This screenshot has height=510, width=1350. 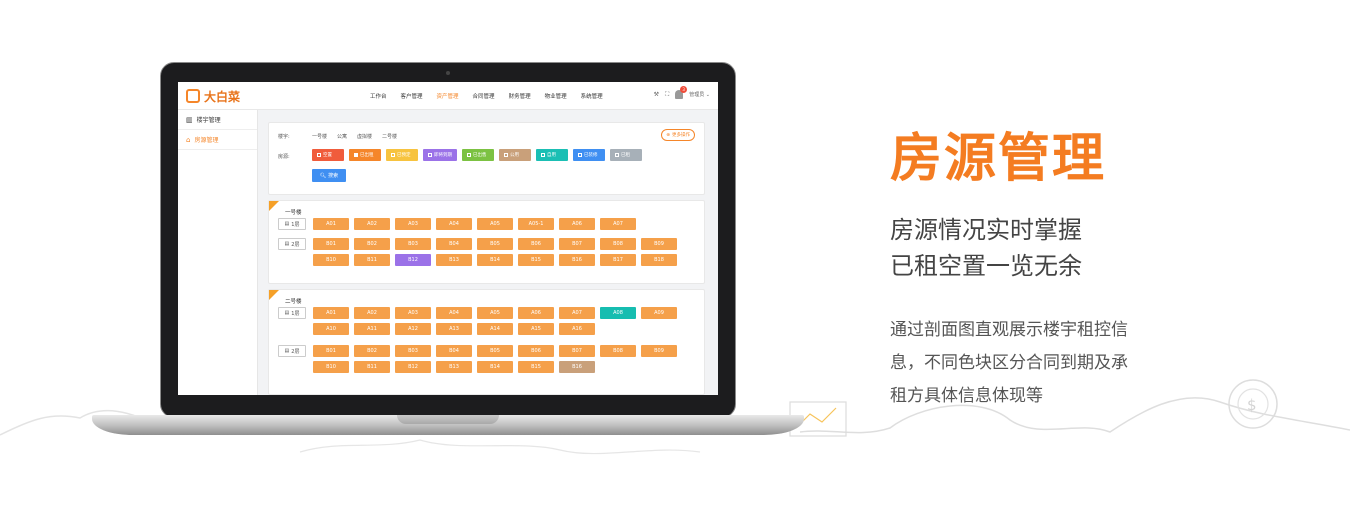 I want to click on nav-item: 财务管理, so click(x=520, y=96).